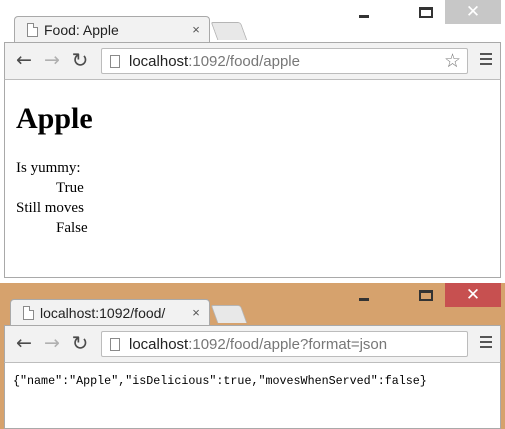 This screenshot has height=429, width=505. What do you see at coordinates (103, 312) in the screenshot?
I see `tab-title: localhost:1092/food/` at bounding box center [103, 312].